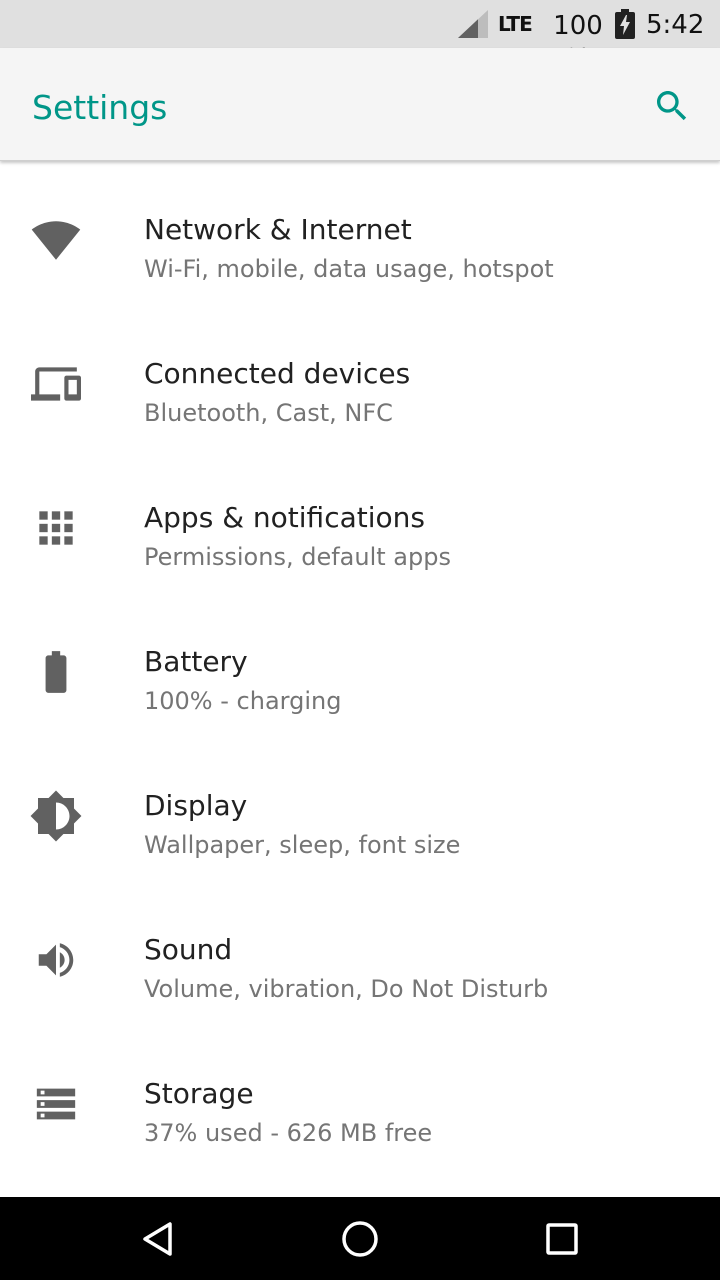  What do you see at coordinates (625, 24) in the screenshot?
I see `battery-charging-icon` at bounding box center [625, 24].